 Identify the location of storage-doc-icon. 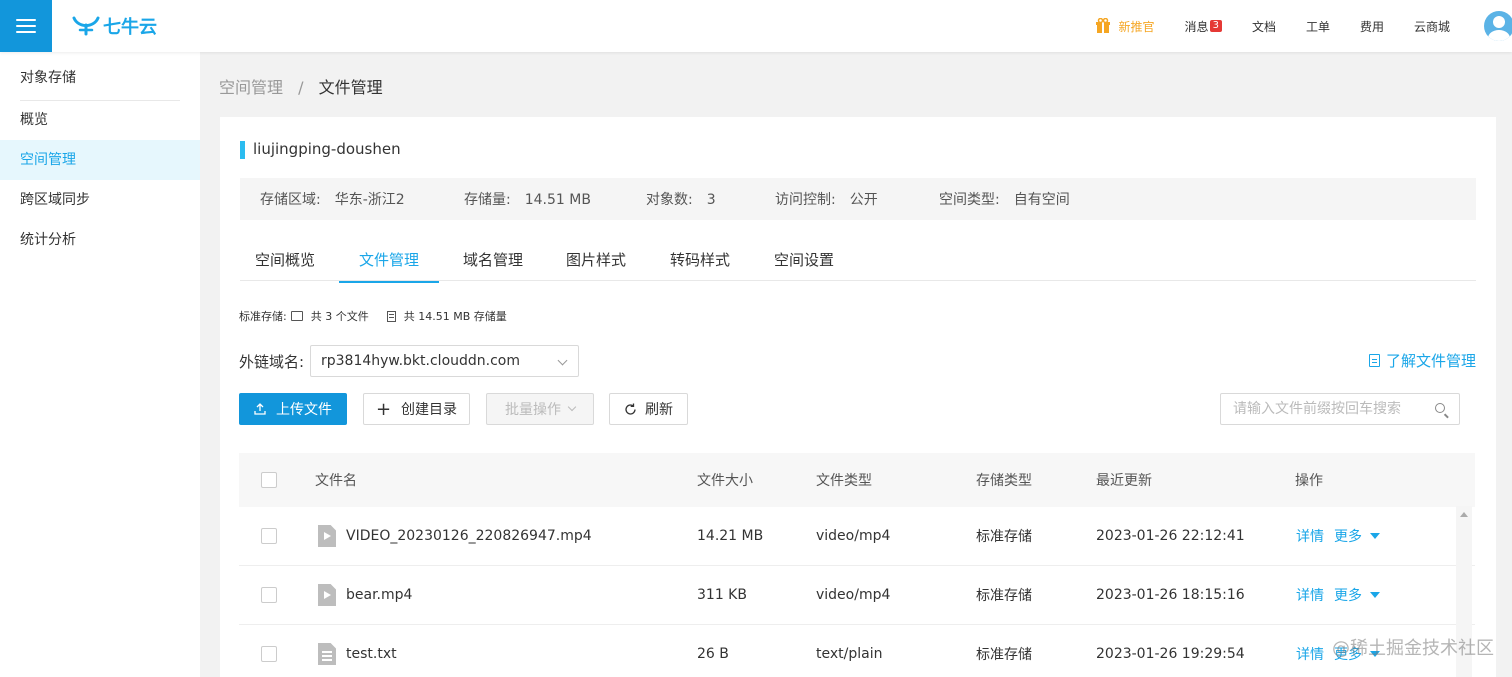
(391, 316).